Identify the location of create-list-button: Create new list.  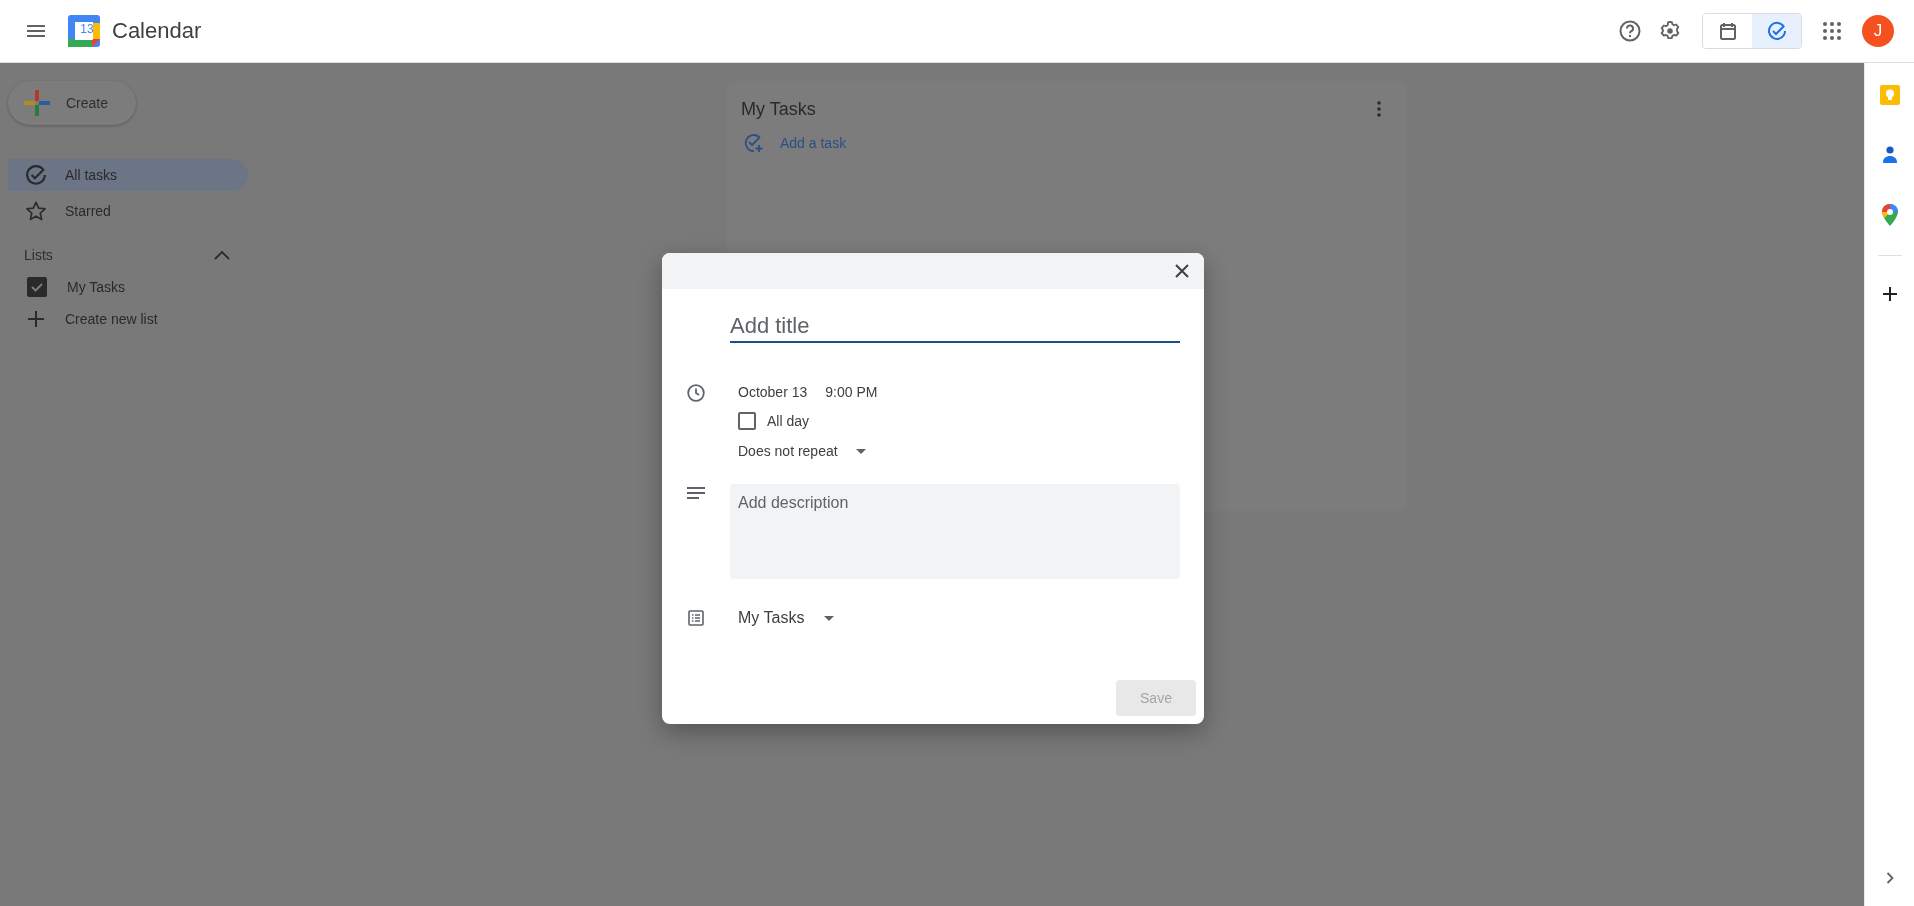
(128, 319).